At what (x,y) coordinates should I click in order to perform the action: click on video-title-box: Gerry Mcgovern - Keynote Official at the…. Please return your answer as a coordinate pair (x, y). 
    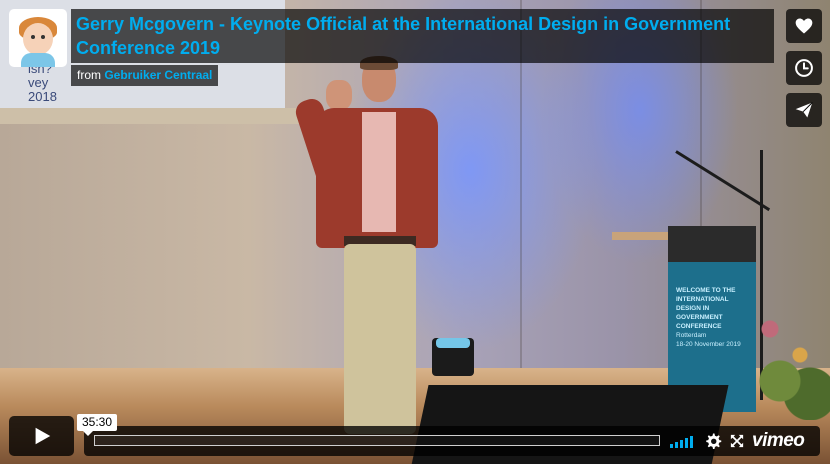
    Looking at the image, I should click on (422, 36).